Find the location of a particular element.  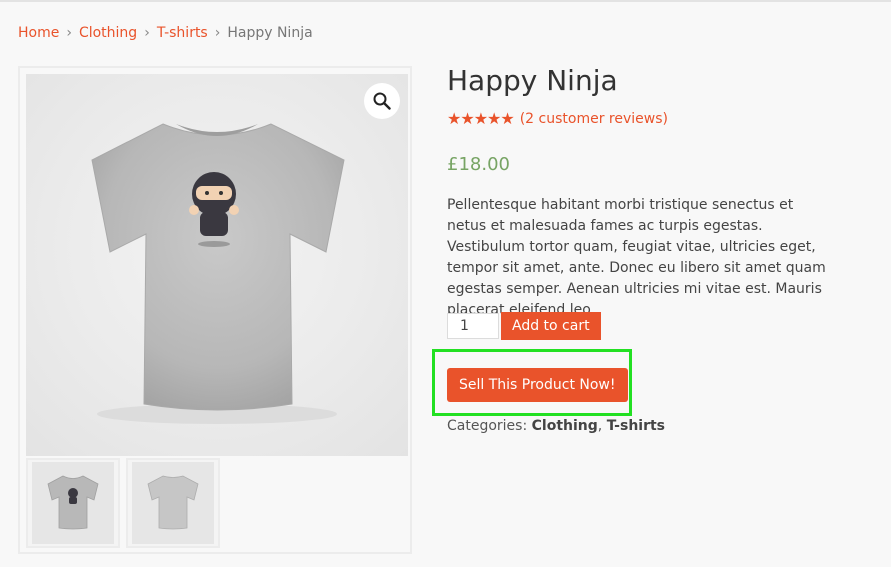

star-rating-icon: ★★★★★ is located at coordinates (481, 118).